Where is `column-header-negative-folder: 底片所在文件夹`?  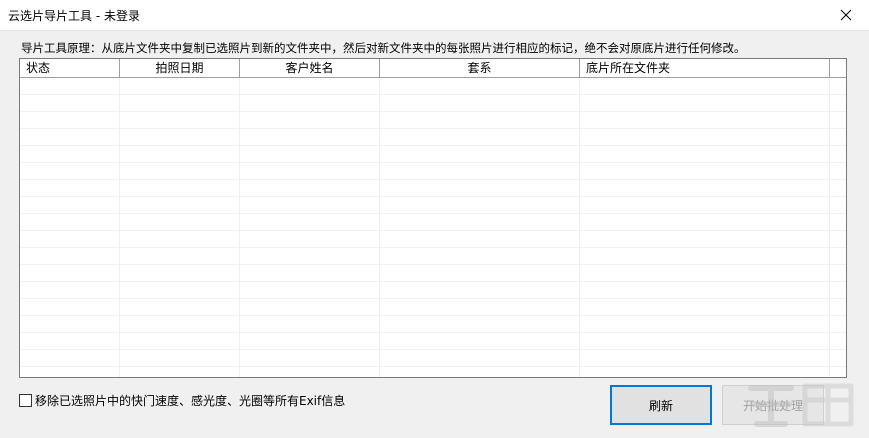 column-header-negative-folder: 底片所在文件夹 is located at coordinates (705, 68).